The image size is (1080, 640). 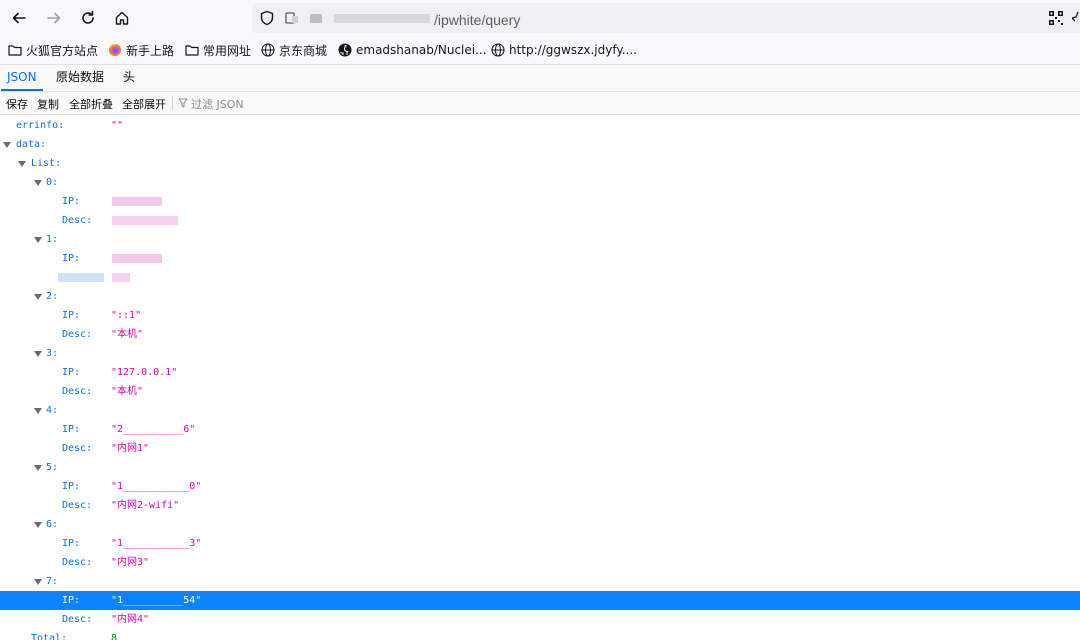 I want to click on tree-row-index: 5:, so click(x=540, y=467).